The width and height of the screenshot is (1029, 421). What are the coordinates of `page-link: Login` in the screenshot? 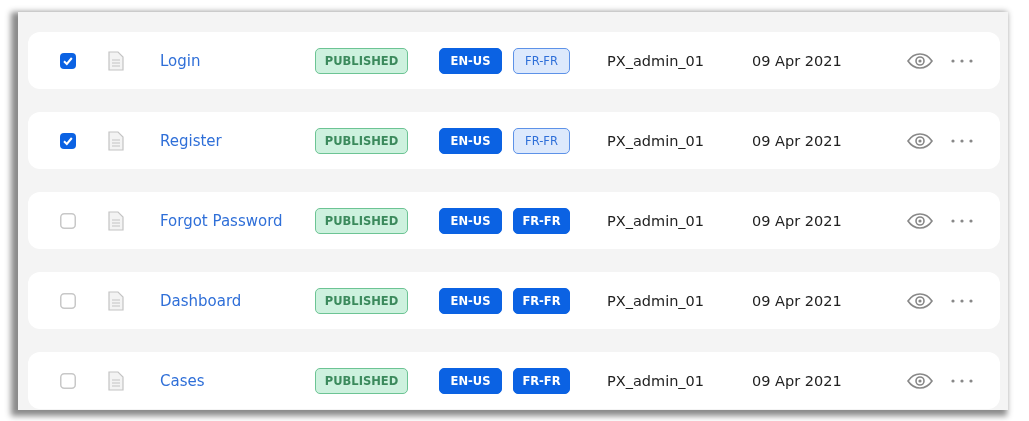 It's located at (237, 60).